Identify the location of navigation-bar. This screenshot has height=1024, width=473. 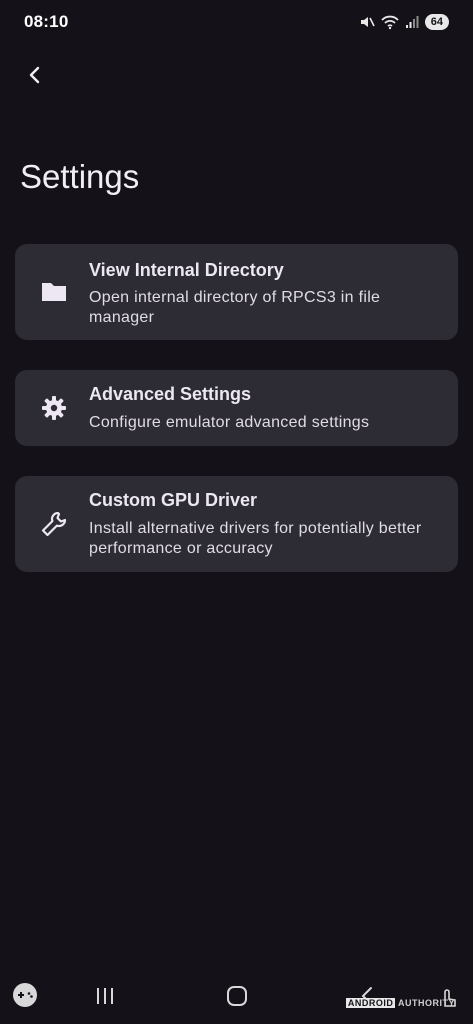
(236, 996).